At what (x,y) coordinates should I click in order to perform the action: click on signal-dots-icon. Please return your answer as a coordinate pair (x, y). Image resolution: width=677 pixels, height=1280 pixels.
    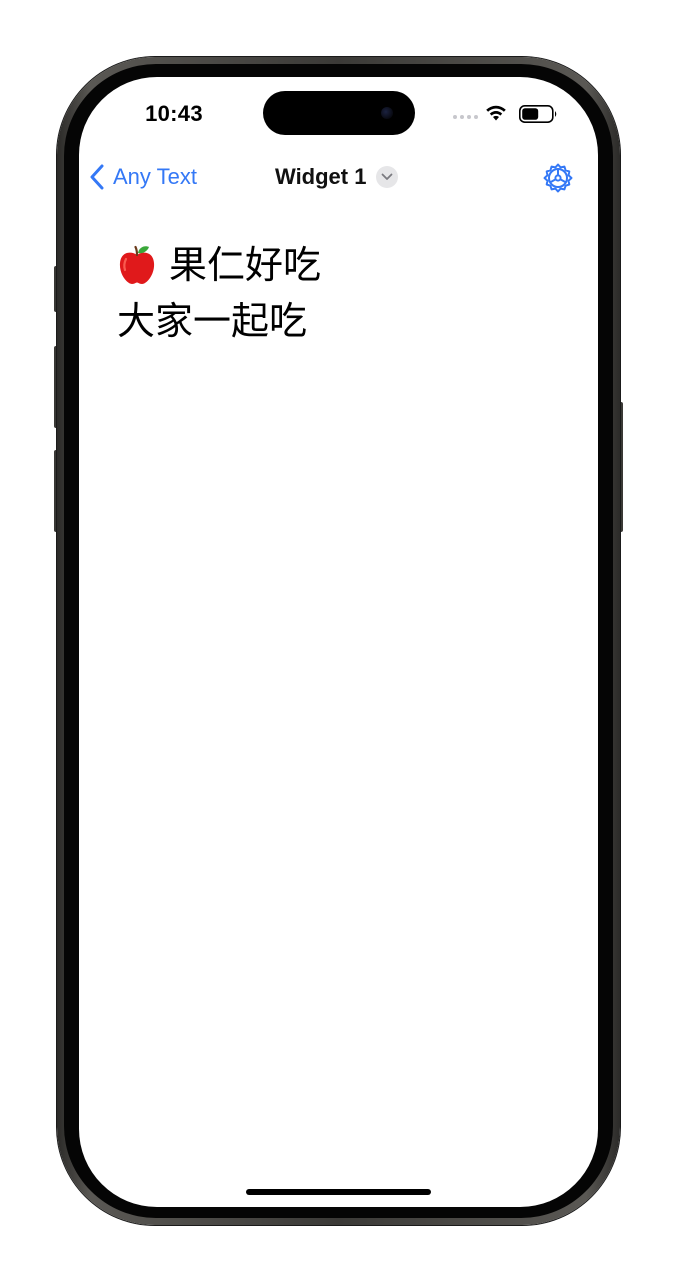
    Looking at the image, I should click on (465, 117).